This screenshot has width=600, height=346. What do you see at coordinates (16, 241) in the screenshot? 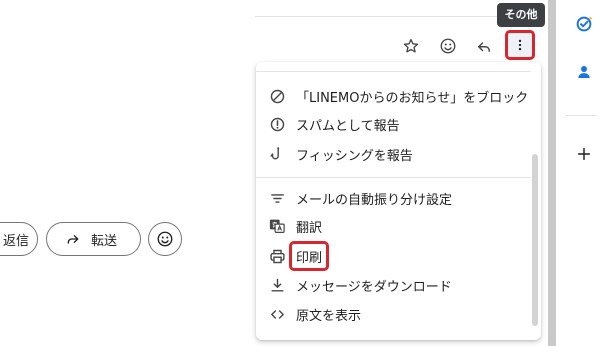
I see `reply-label: 返信` at bounding box center [16, 241].